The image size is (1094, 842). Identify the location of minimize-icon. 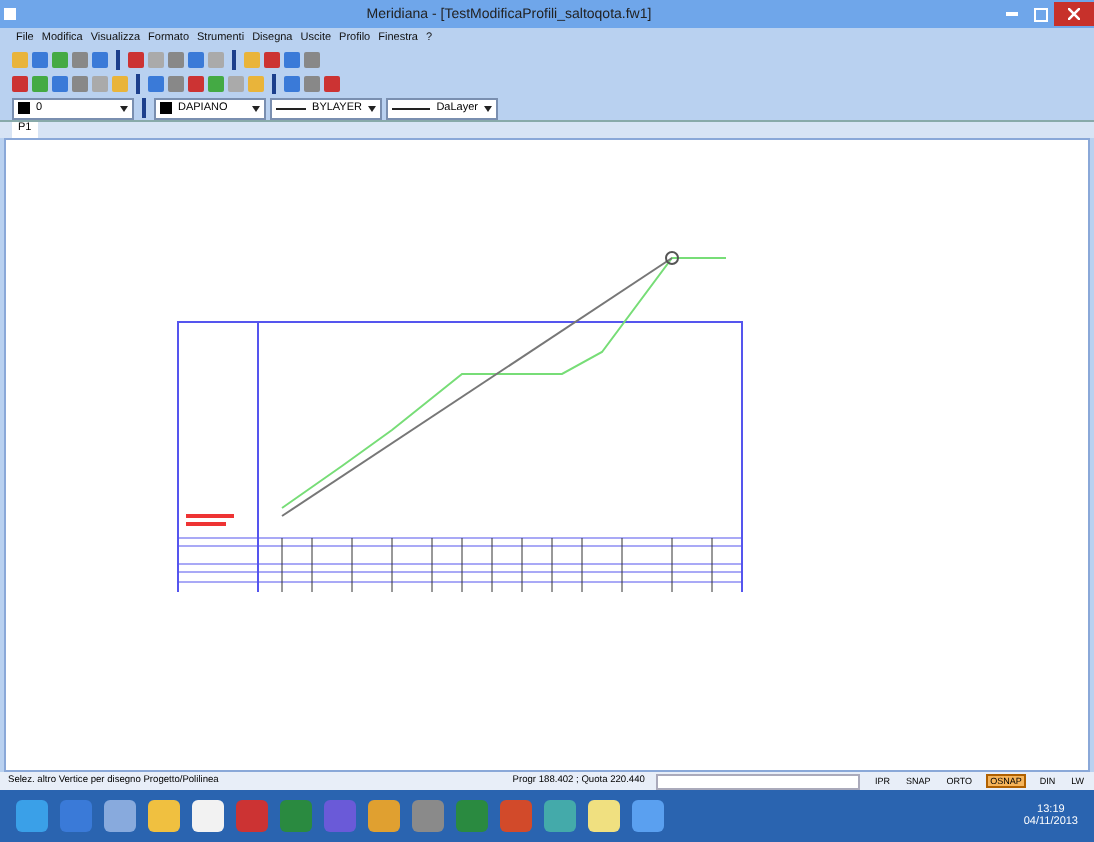
(1012, 14).